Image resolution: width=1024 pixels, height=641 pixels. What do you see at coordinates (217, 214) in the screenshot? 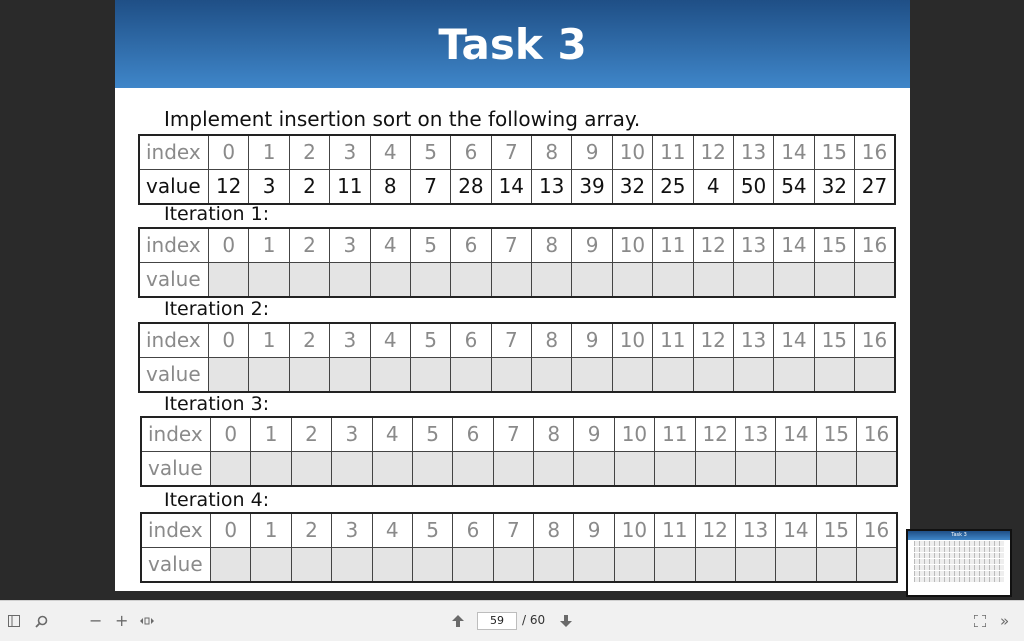
I see `iteration-1-label: Iteration 1:` at bounding box center [217, 214].